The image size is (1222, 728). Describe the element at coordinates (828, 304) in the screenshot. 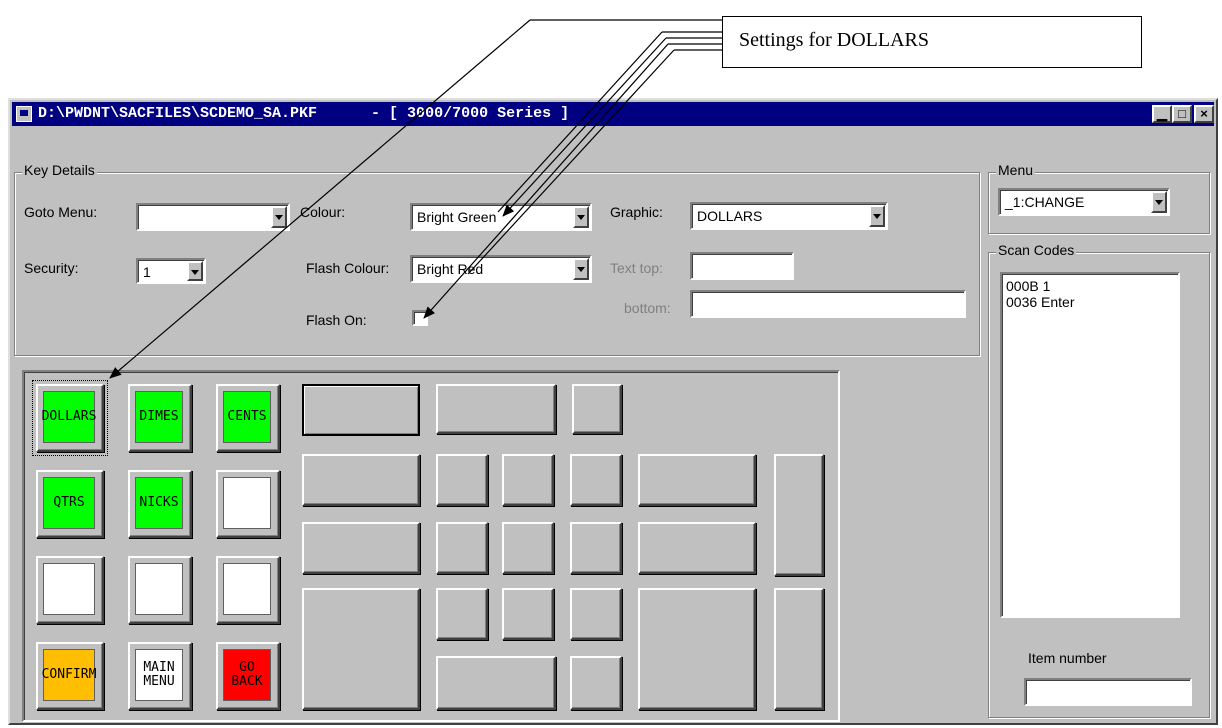

I see `text-bottom-input` at that location.